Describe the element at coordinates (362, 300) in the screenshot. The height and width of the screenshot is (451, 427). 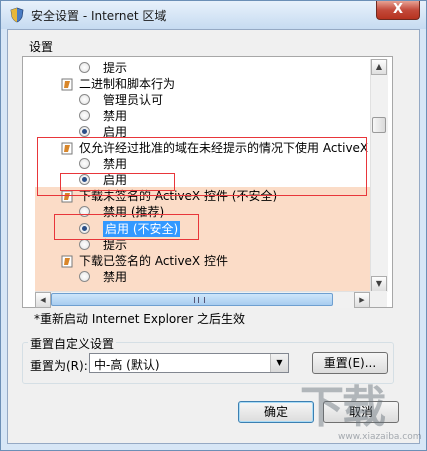
I see `scroll-right-arrow-icon: ▶` at that location.